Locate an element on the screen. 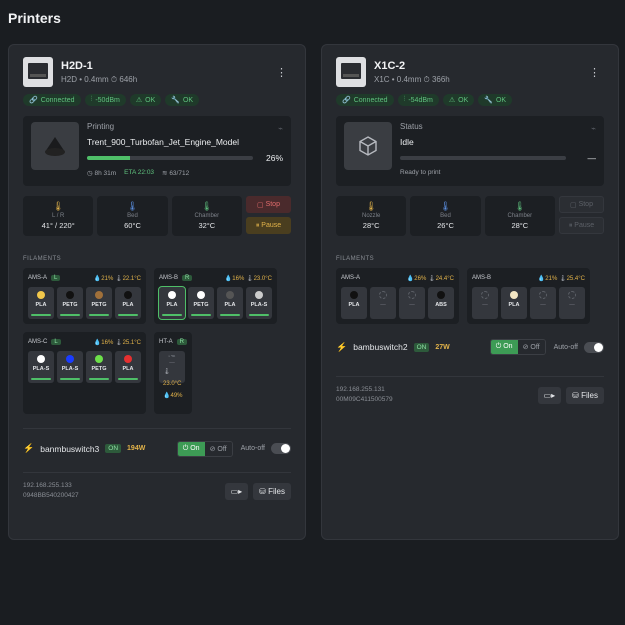  power-toggle-group: ⏻ On ⊘ Off is located at coordinates (517, 347).